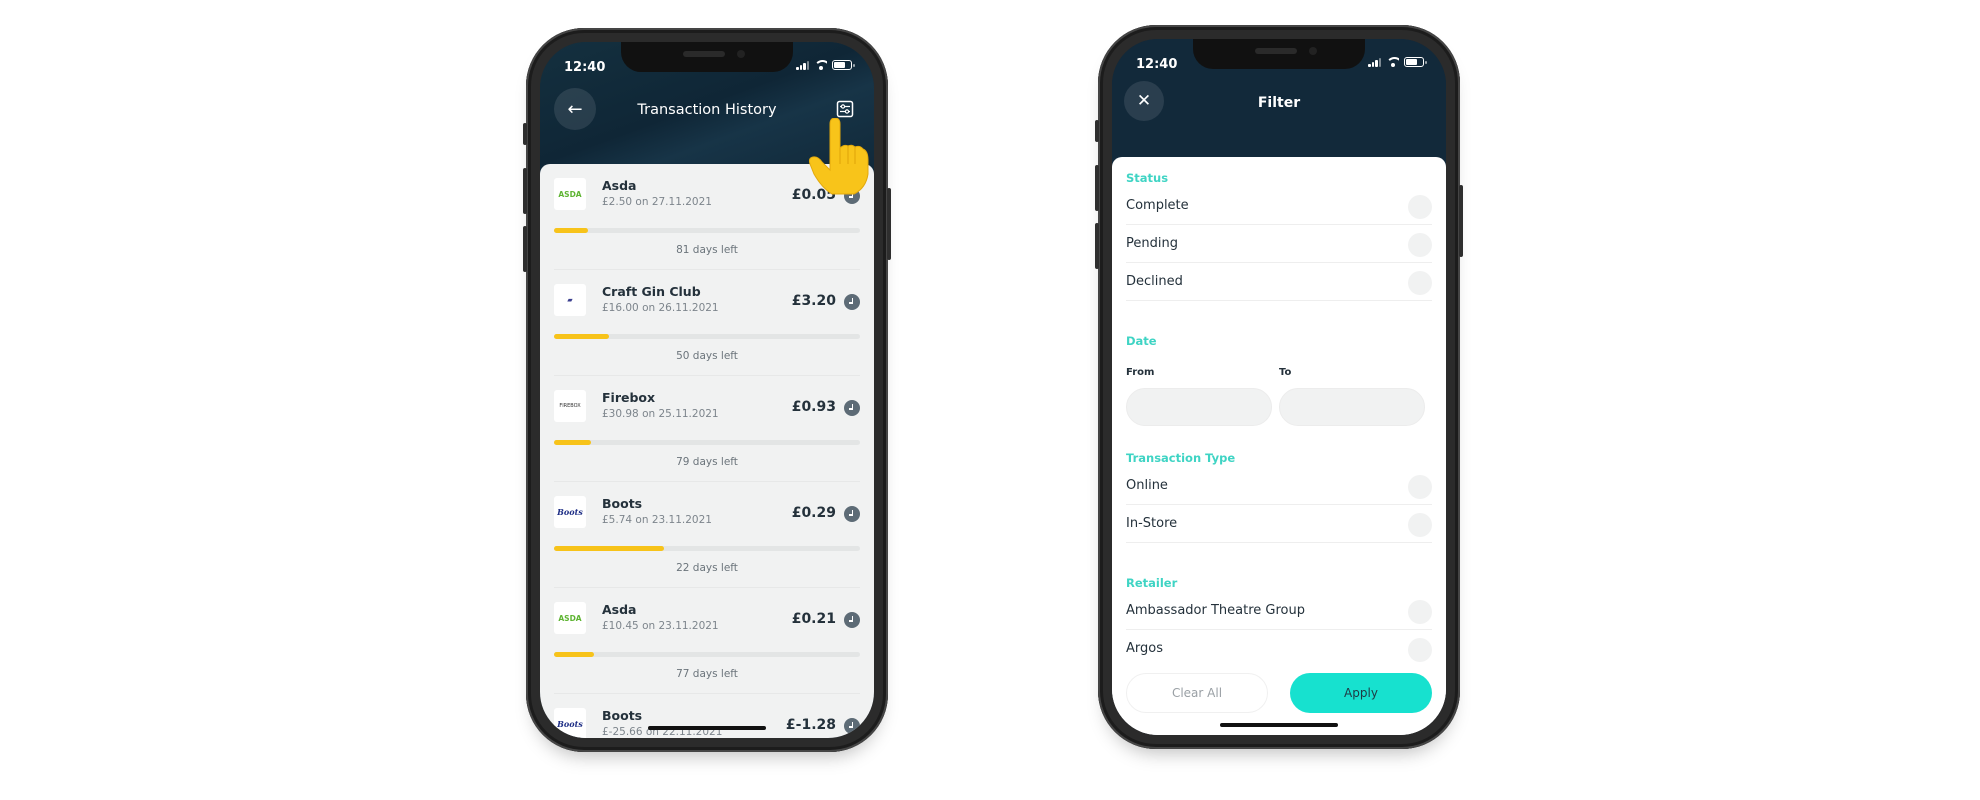 The image size is (1980, 800). What do you see at coordinates (813, 195) in the screenshot?
I see `cashback-amount: £0.05` at bounding box center [813, 195].